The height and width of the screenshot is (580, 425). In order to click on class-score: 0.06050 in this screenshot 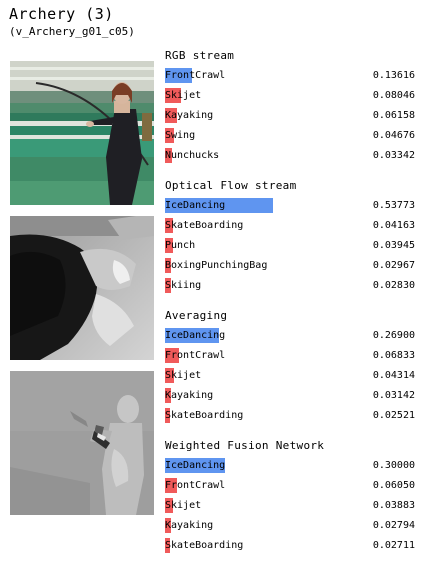, I will do `click(393, 485)`.